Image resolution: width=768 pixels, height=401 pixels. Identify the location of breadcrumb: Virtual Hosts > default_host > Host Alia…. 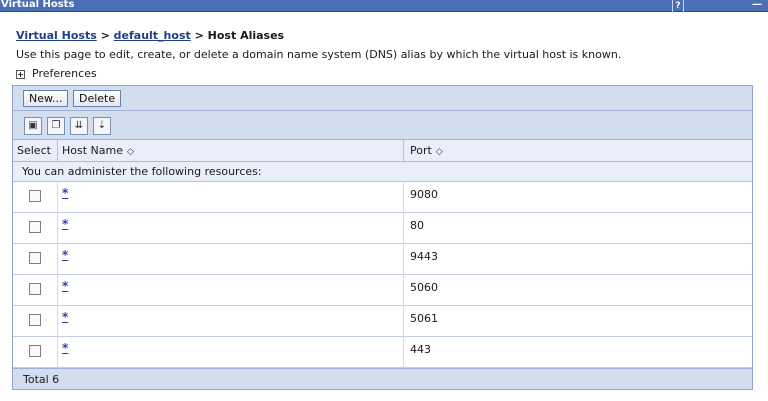
(150, 35).